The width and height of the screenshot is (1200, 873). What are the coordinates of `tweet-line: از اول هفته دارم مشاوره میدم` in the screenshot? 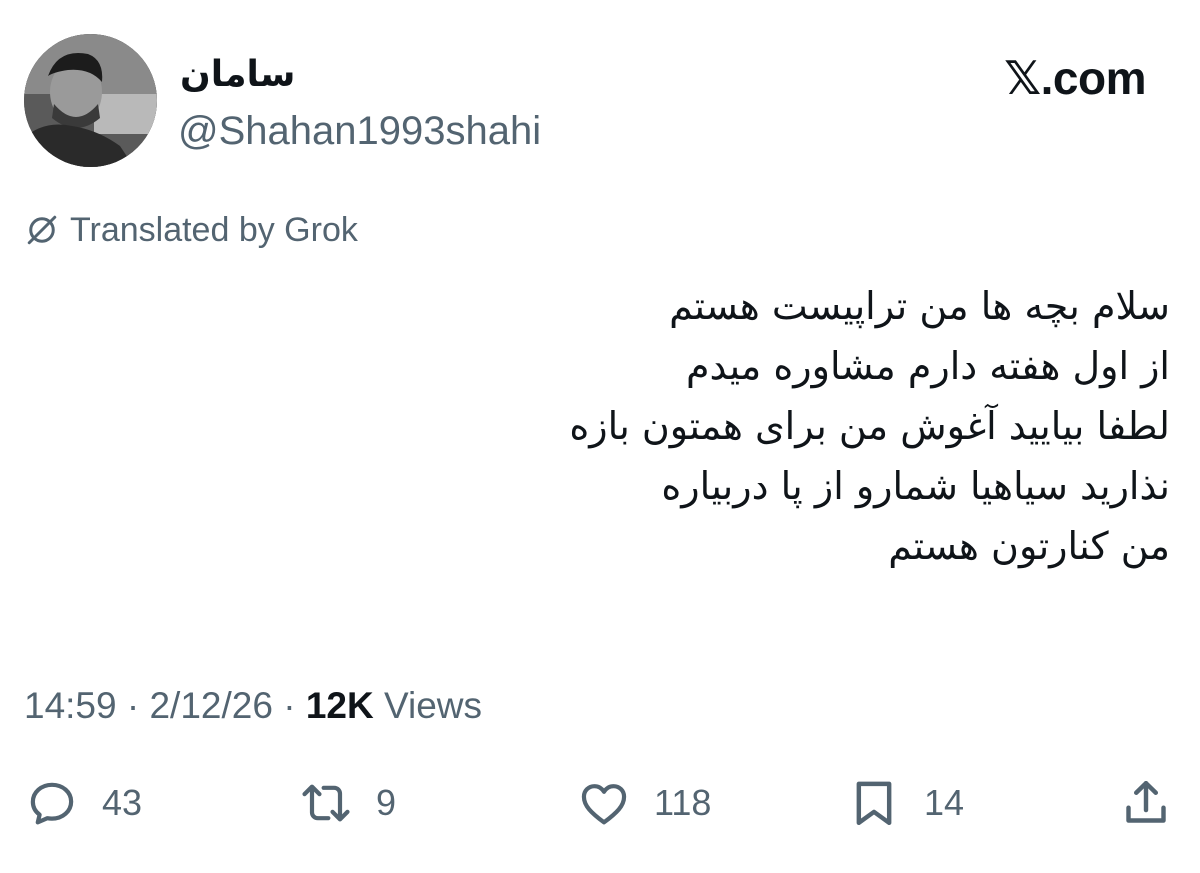 It's located at (927, 366).